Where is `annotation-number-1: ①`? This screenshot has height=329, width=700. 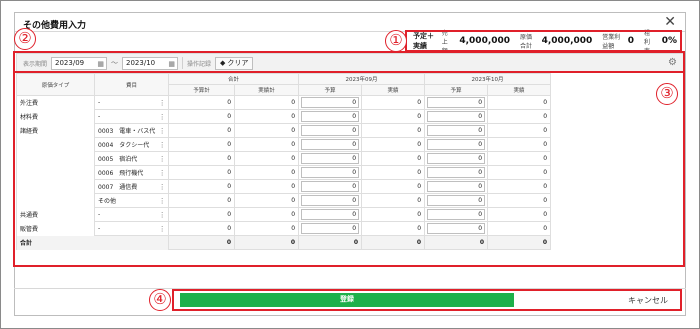
annotation-number-1: ① is located at coordinates (396, 41).